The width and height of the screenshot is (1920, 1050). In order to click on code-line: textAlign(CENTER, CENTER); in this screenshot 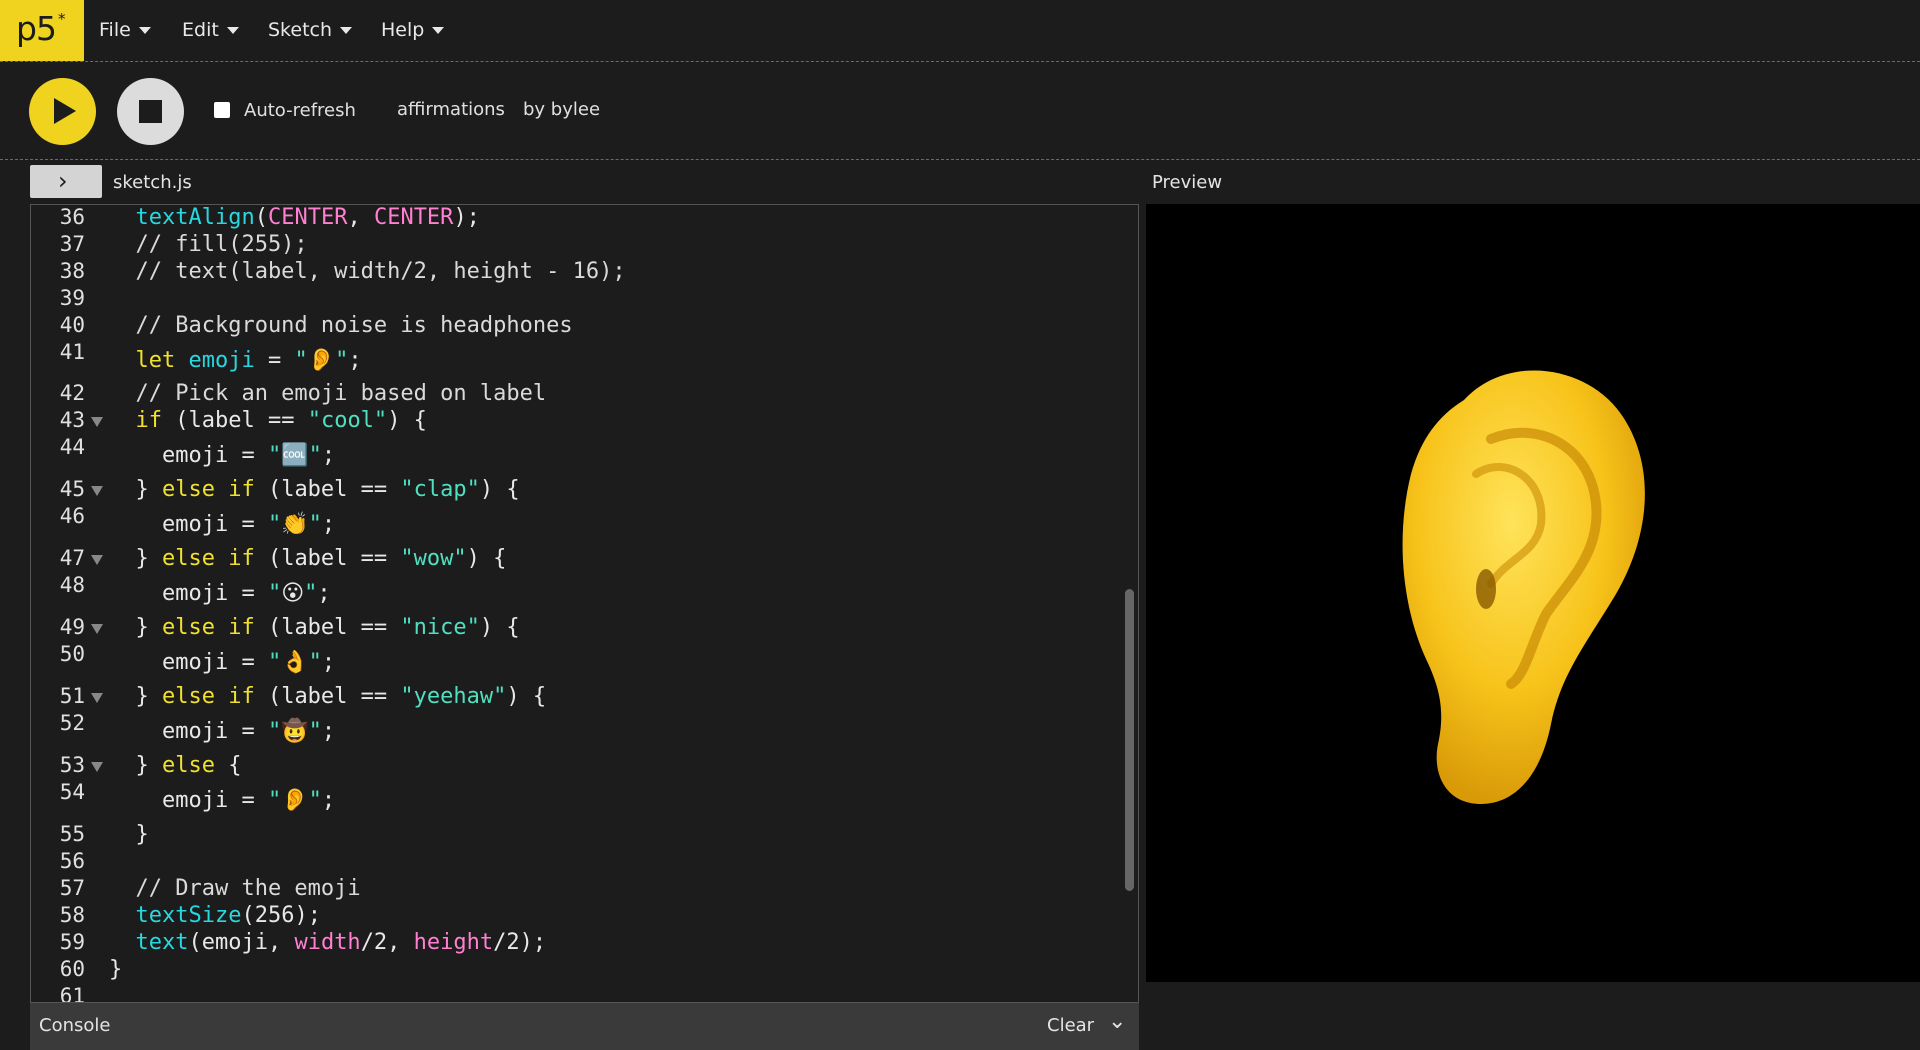, I will do `click(307, 217)`.